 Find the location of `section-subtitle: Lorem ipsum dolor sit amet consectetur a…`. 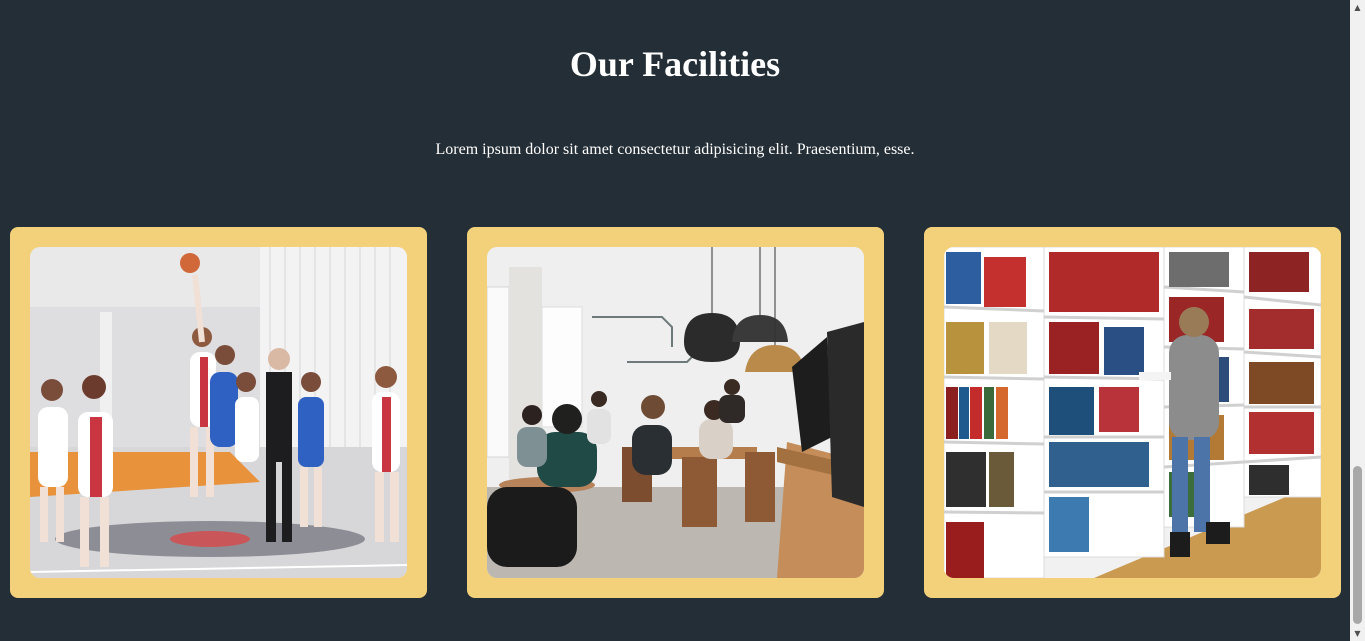

section-subtitle: Lorem ipsum dolor sit amet consectetur a… is located at coordinates (675, 149).